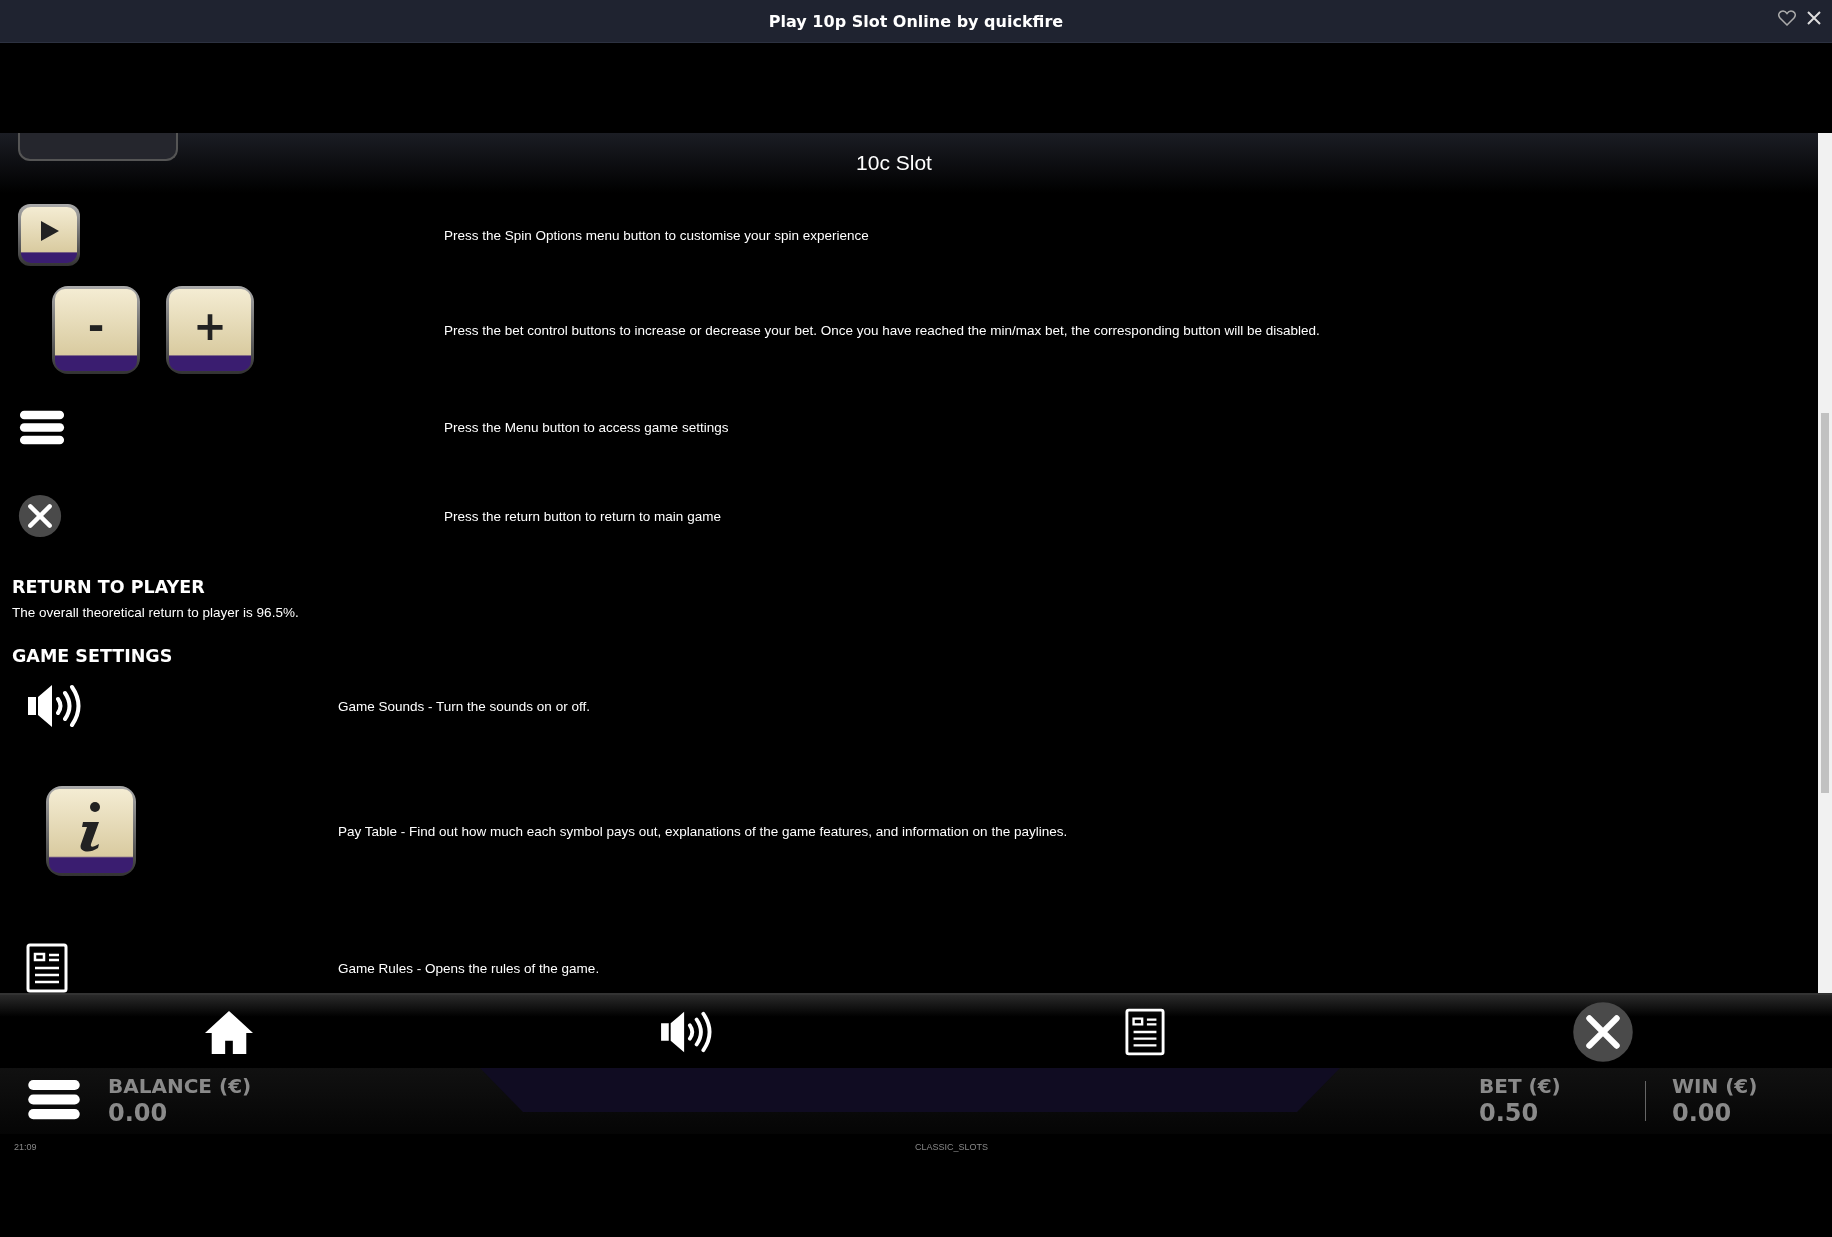 The width and height of the screenshot is (1832, 1237). What do you see at coordinates (155, 612) in the screenshot?
I see `rtp-text: The overall theoretical return to player is 96.5%.` at bounding box center [155, 612].